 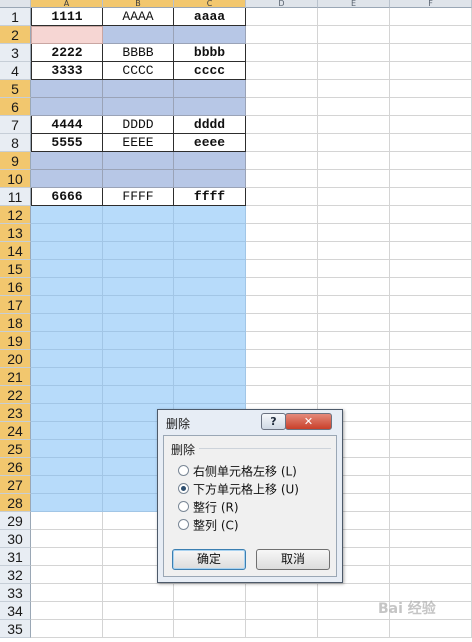 What do you see at coordinates (67, 197) in the screenshot?
I see `cell: 6666` at bounding box center [67, 197].